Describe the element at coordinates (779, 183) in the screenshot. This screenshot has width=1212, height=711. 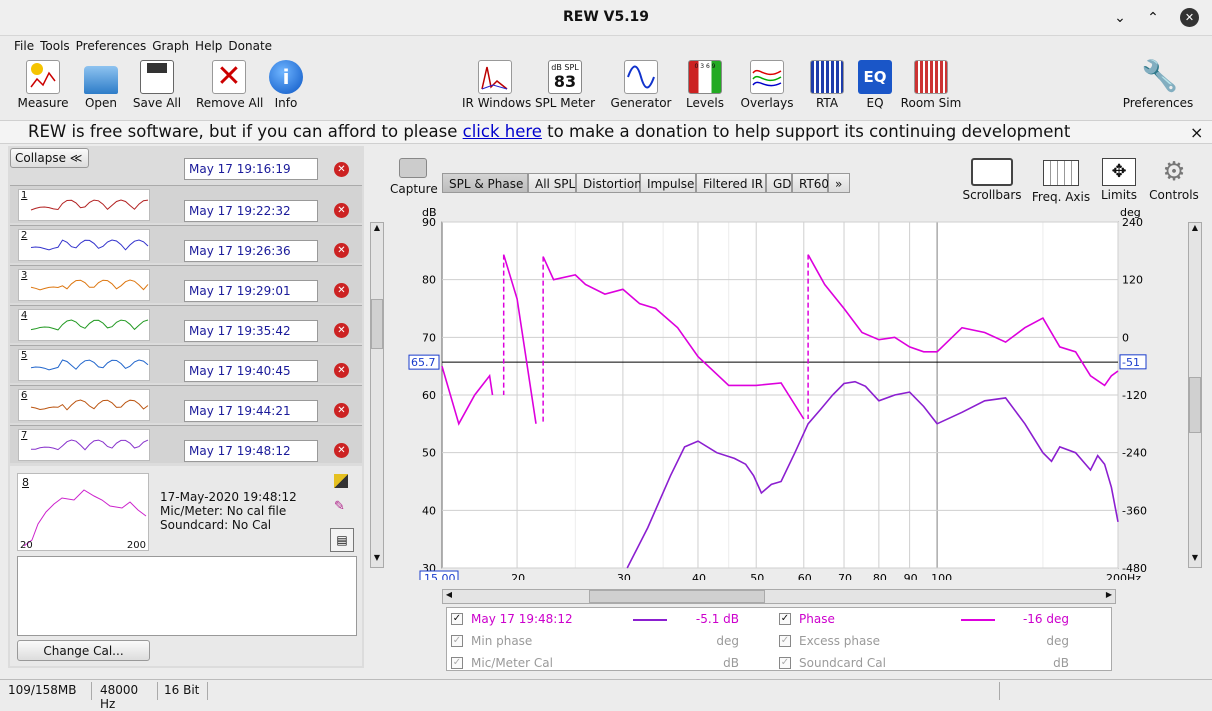
I see `tab-gd: GD` at that location.